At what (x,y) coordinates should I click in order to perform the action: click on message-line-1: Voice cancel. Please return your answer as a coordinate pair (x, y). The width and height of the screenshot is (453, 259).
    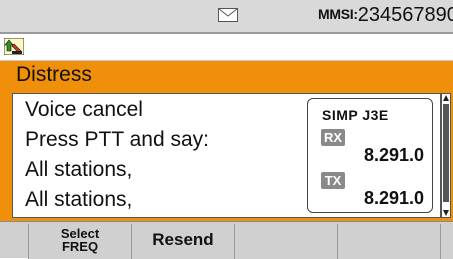
    Looking at the image, I should click on (84, 109).